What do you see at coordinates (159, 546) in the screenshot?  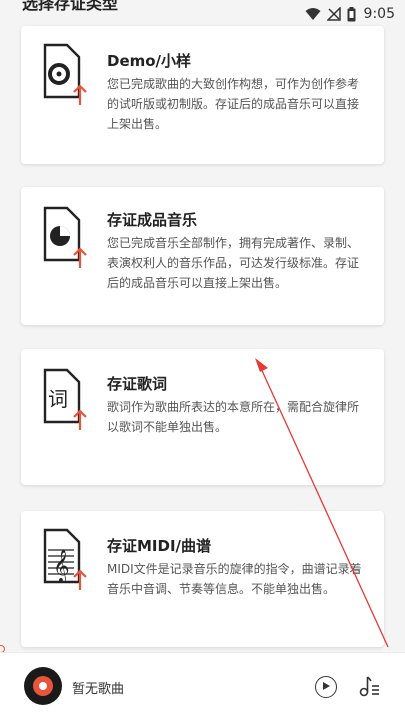 I see `card-title: 存证MIDI/曲谱` at bounding box center [159, 546].